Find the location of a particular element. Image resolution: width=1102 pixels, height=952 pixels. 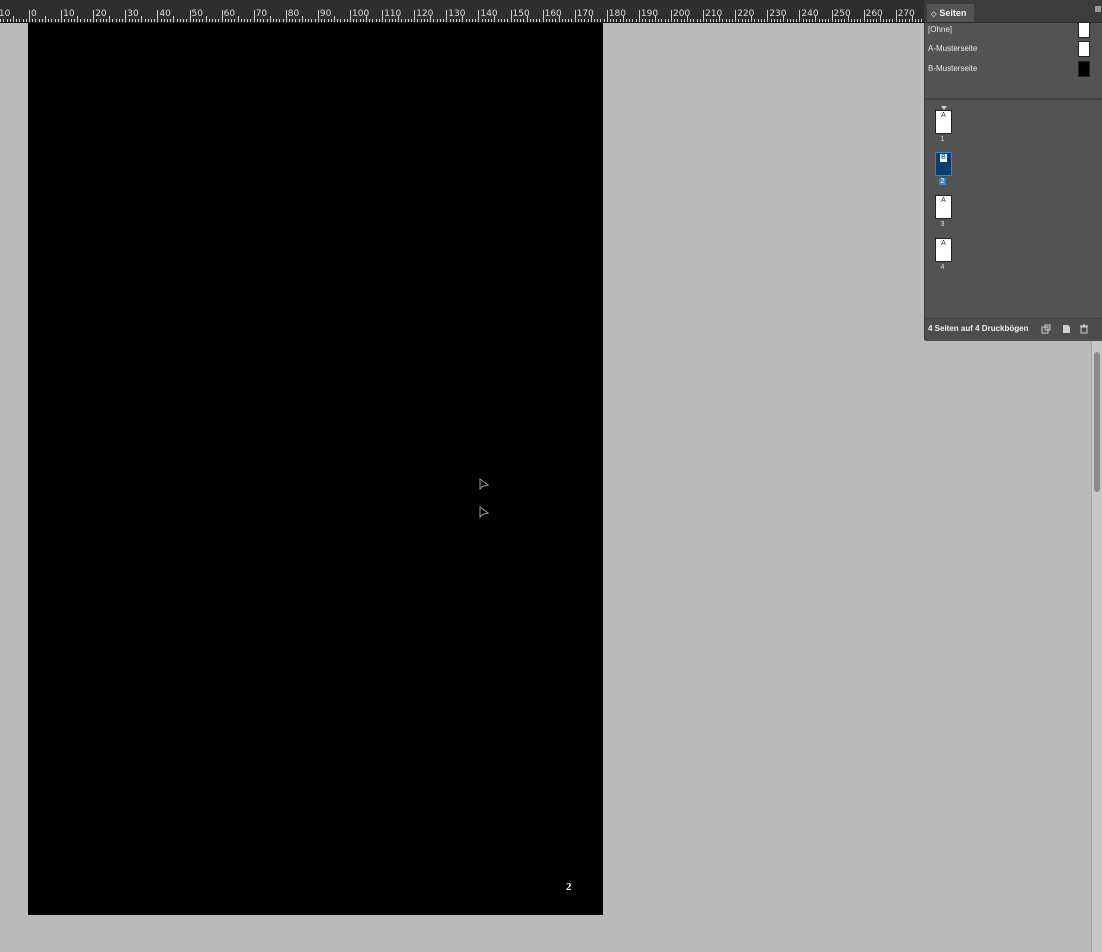

panel-section-divider is located at coordinates (1013, 99).